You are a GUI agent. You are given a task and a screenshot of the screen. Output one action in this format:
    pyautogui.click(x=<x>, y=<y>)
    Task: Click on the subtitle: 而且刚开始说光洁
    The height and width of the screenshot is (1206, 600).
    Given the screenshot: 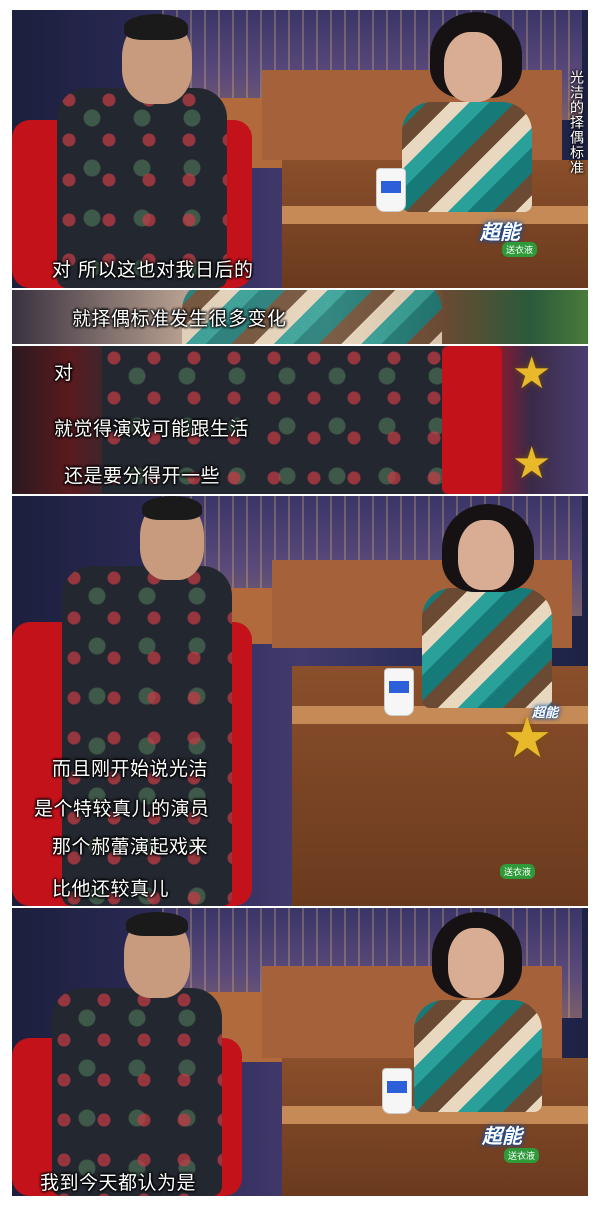 What is the action you would take?
    pyautogui.click(x=130, y=769)
    